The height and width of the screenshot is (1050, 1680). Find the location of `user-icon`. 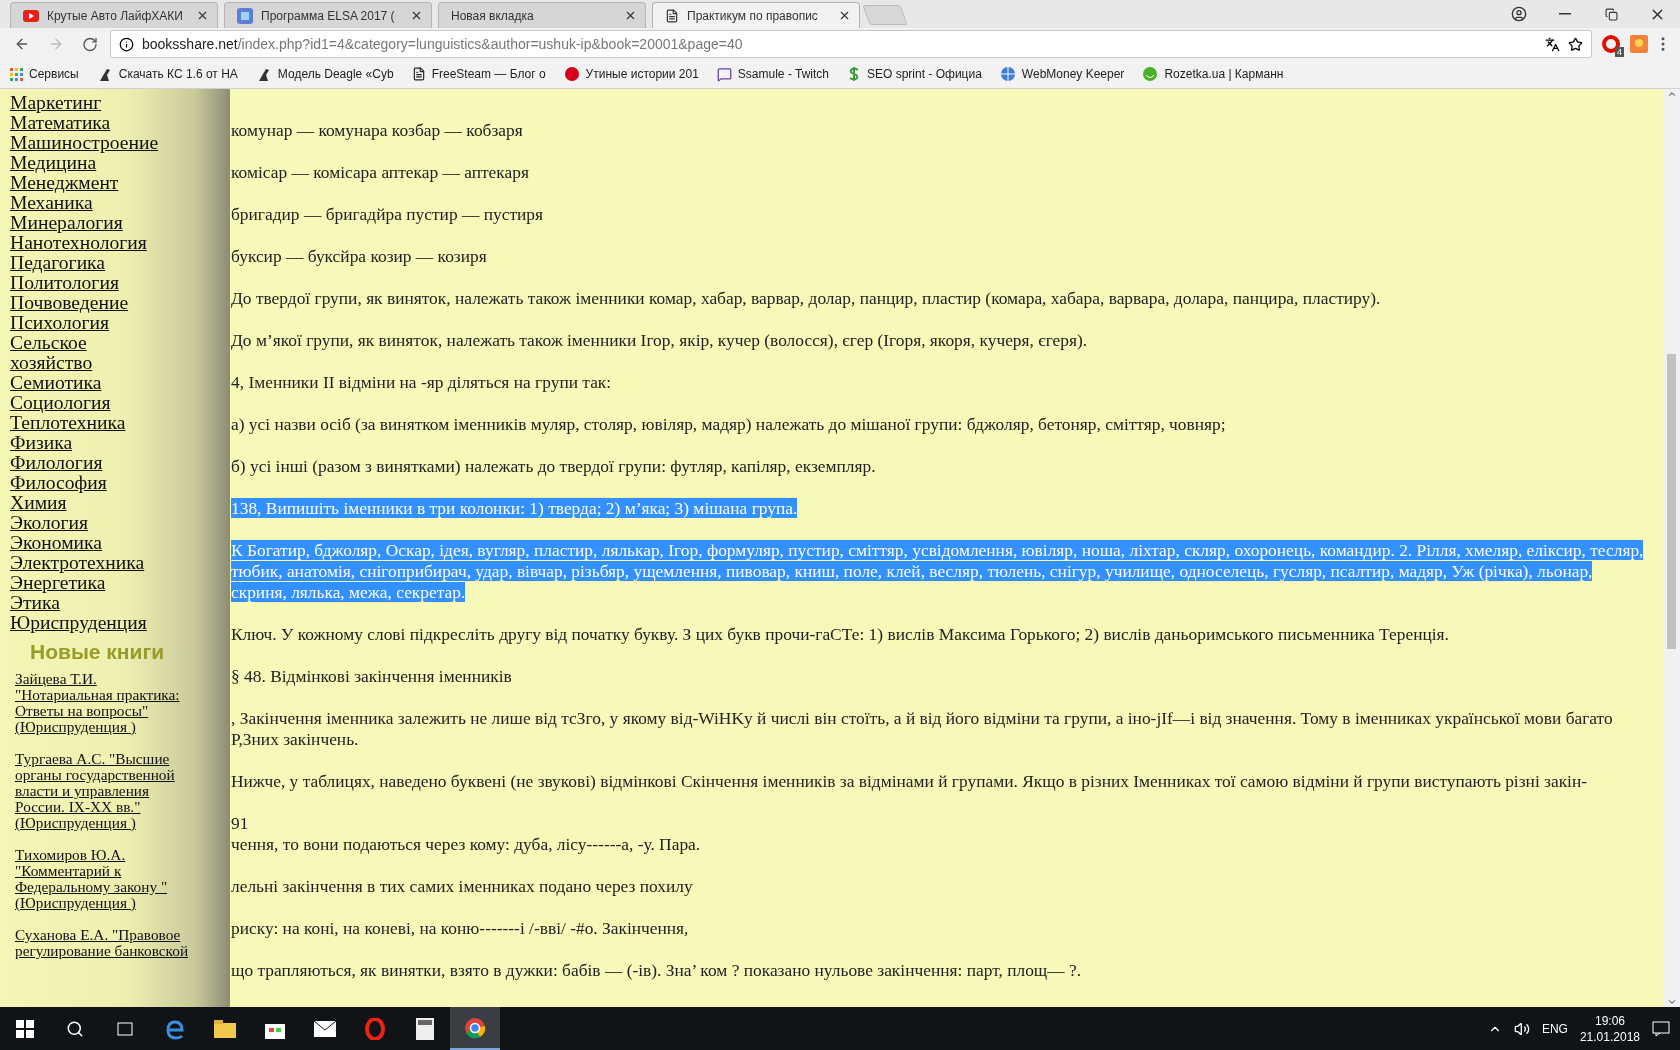

user-icon is located at coordinates (1519, 14).